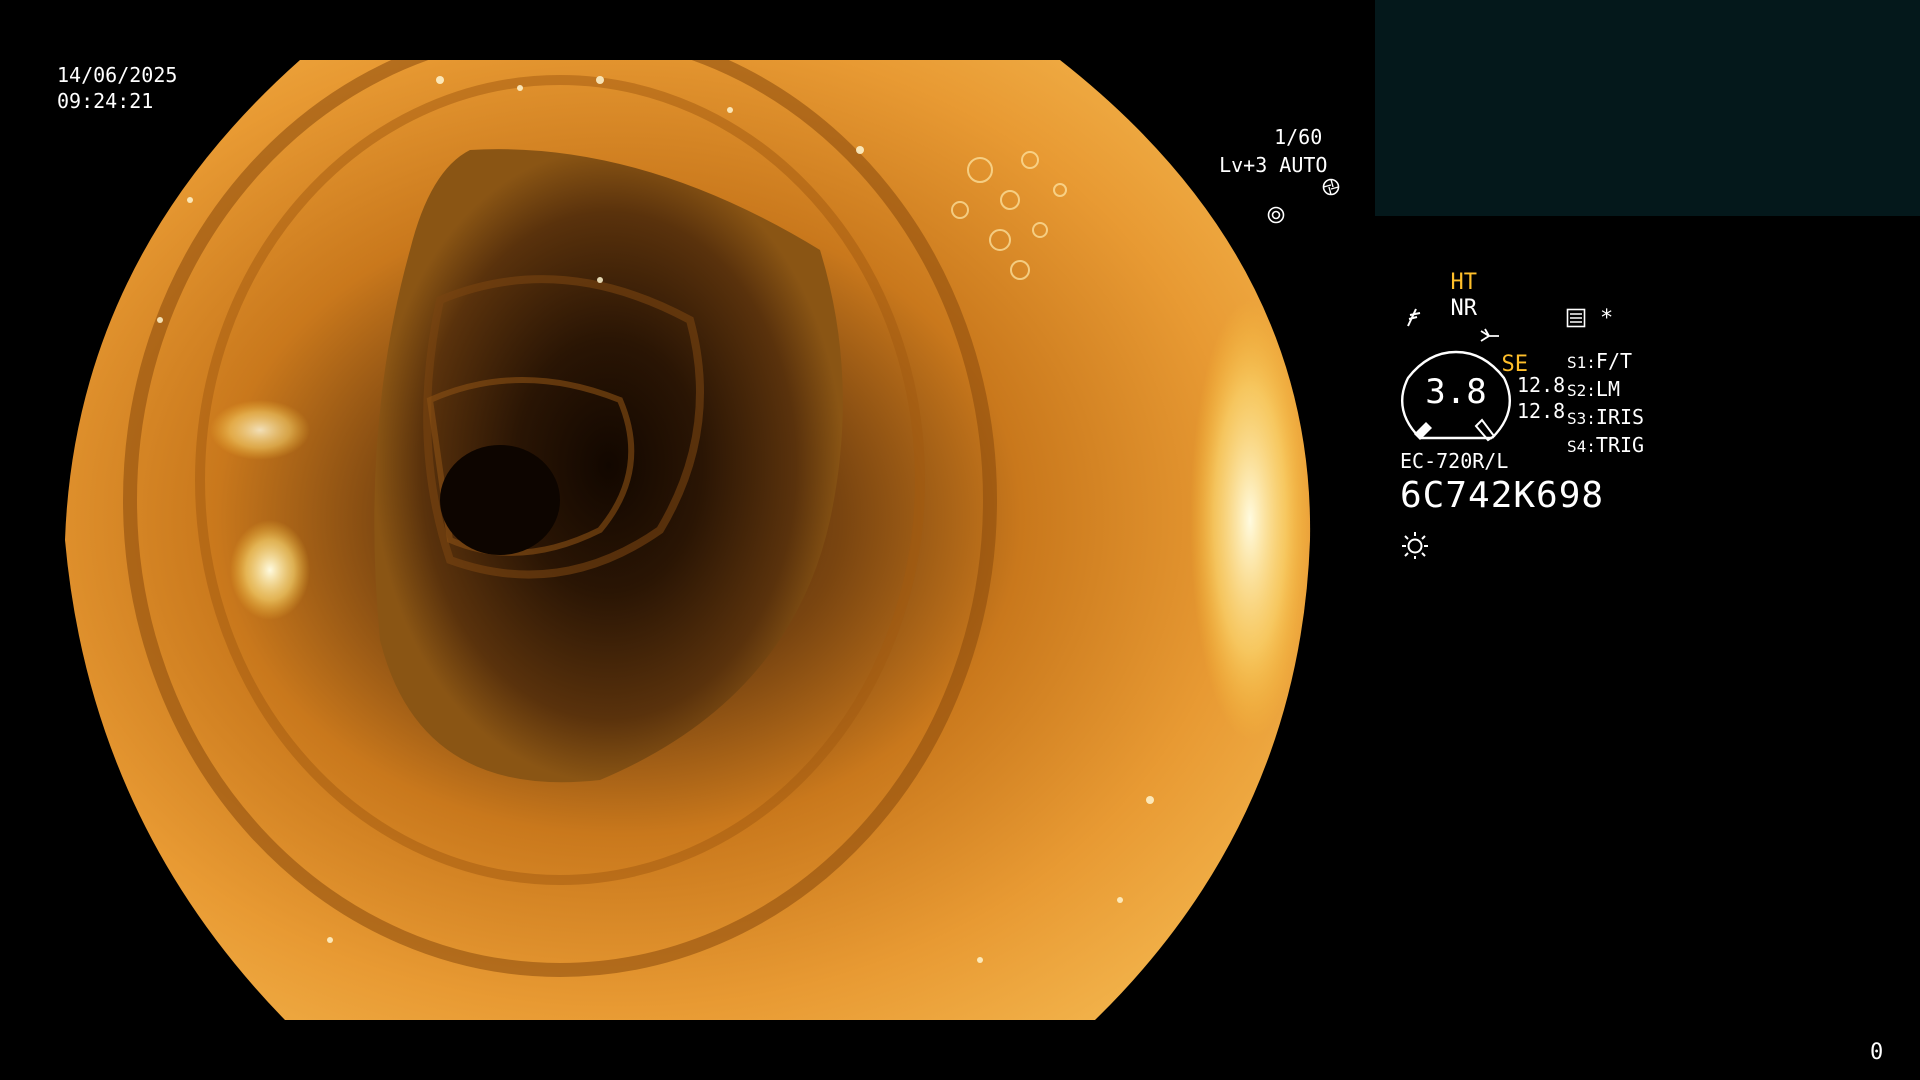  What do you see at coordinates (1454, 461) in the screenshot?
I see `scope-model: EC-720R/L` at bounding box center [1454, 461].